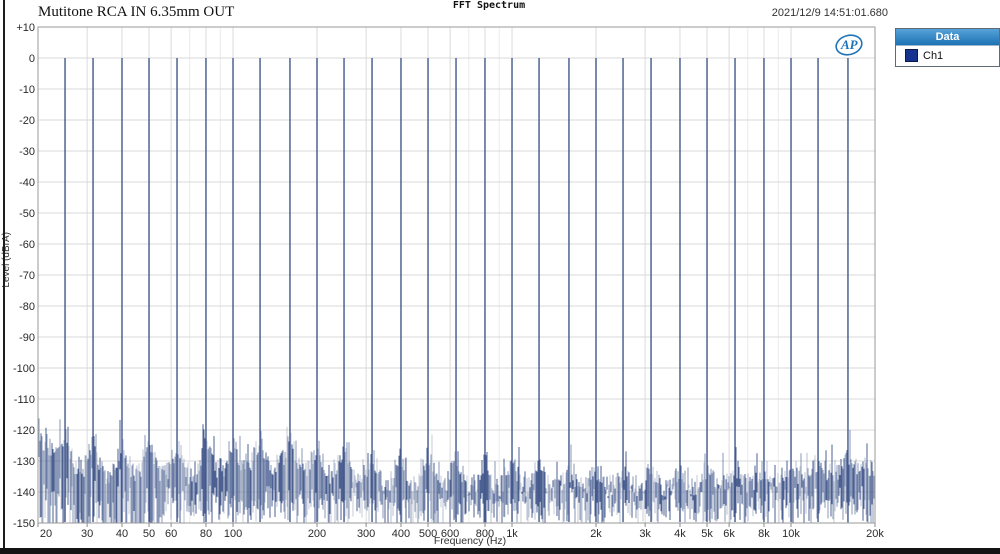 Image resolution: width=1000 pixels, height=554 pixels. What do you see at coordinates (24, 462) in the screenshot?
I see `y-tick-label: -130` at bounding box center [24, 462].